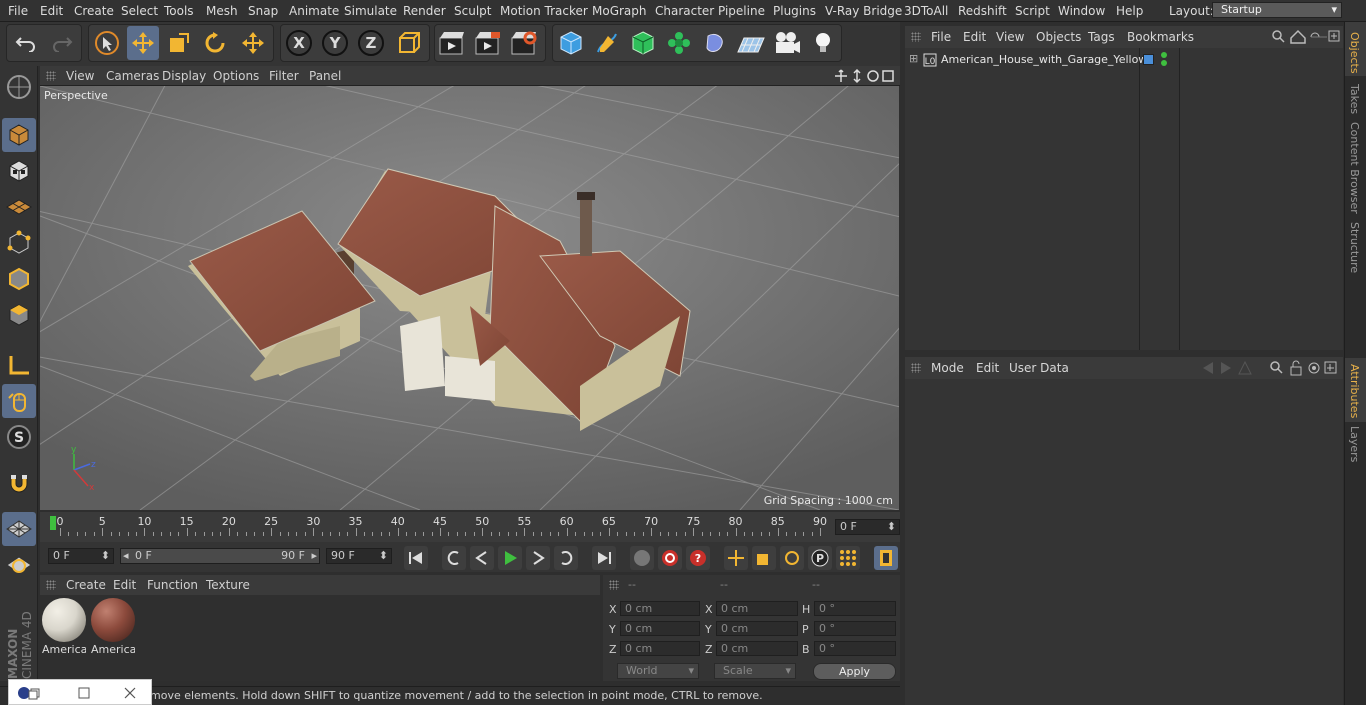 The image size is (1366, 705). What do you see at coordinates (792, 558) in the screenshot?
I see `key-rotation-icon` at bounding box center [792, 558].